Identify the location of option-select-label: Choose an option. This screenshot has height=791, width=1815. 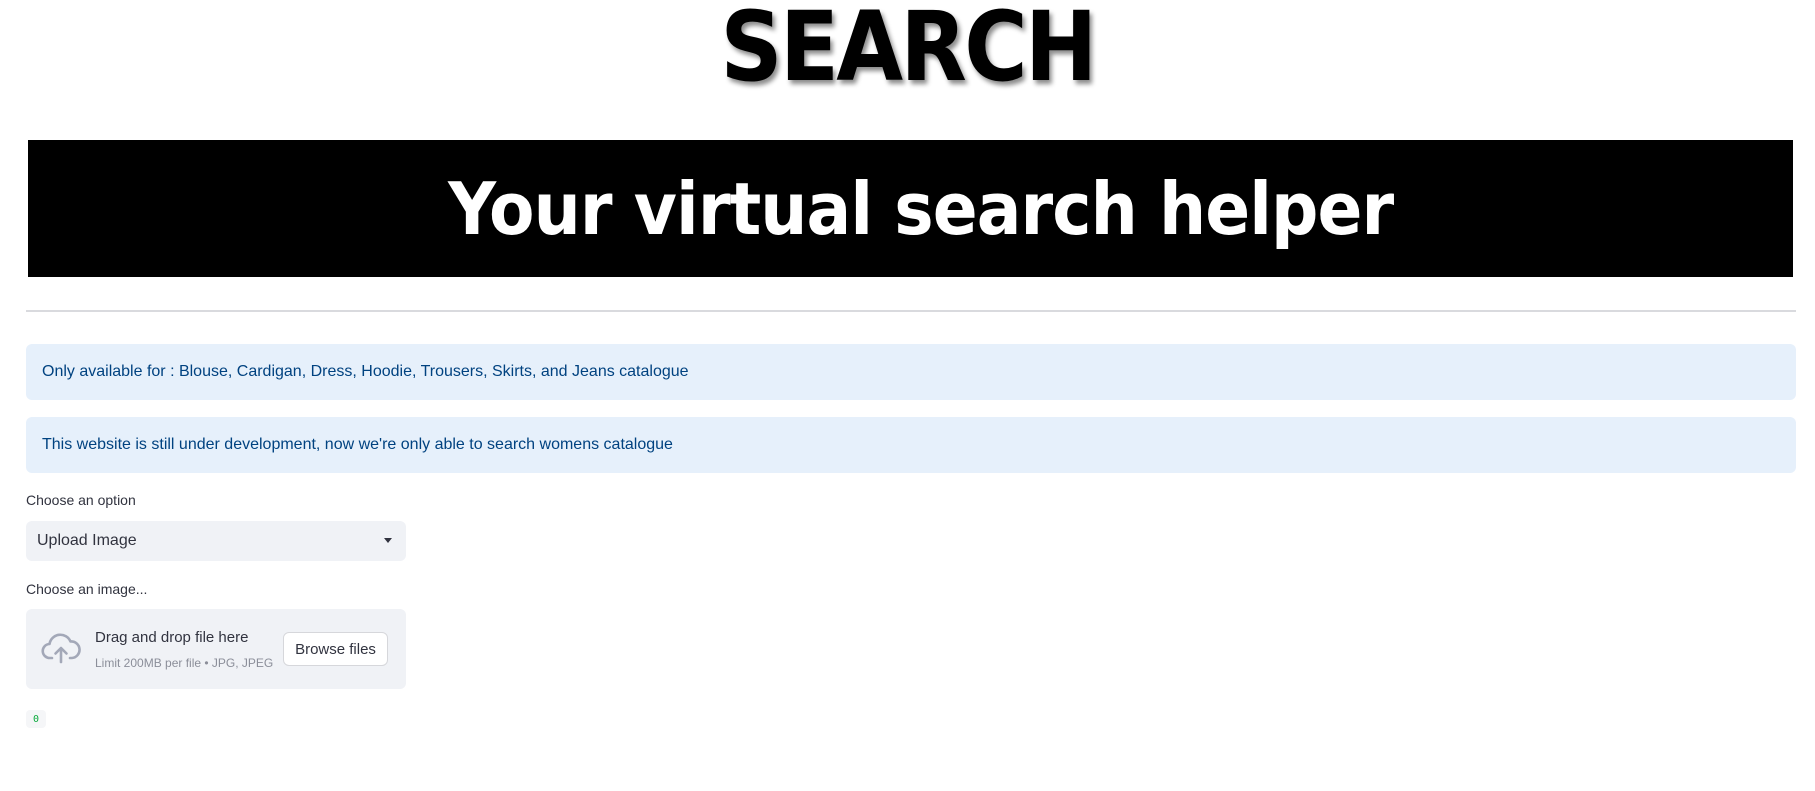
(81, 500).